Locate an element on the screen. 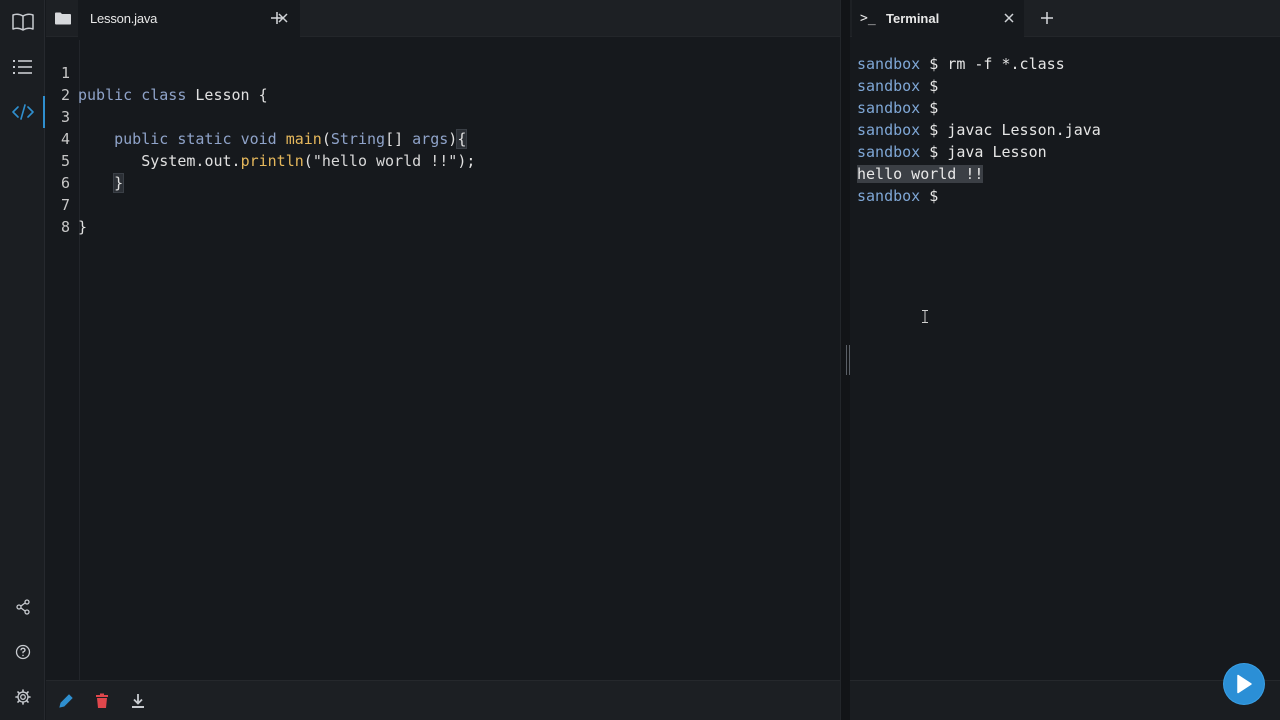 The image size is (1280, 720). play-icon is located at coordinates (1244, 684).